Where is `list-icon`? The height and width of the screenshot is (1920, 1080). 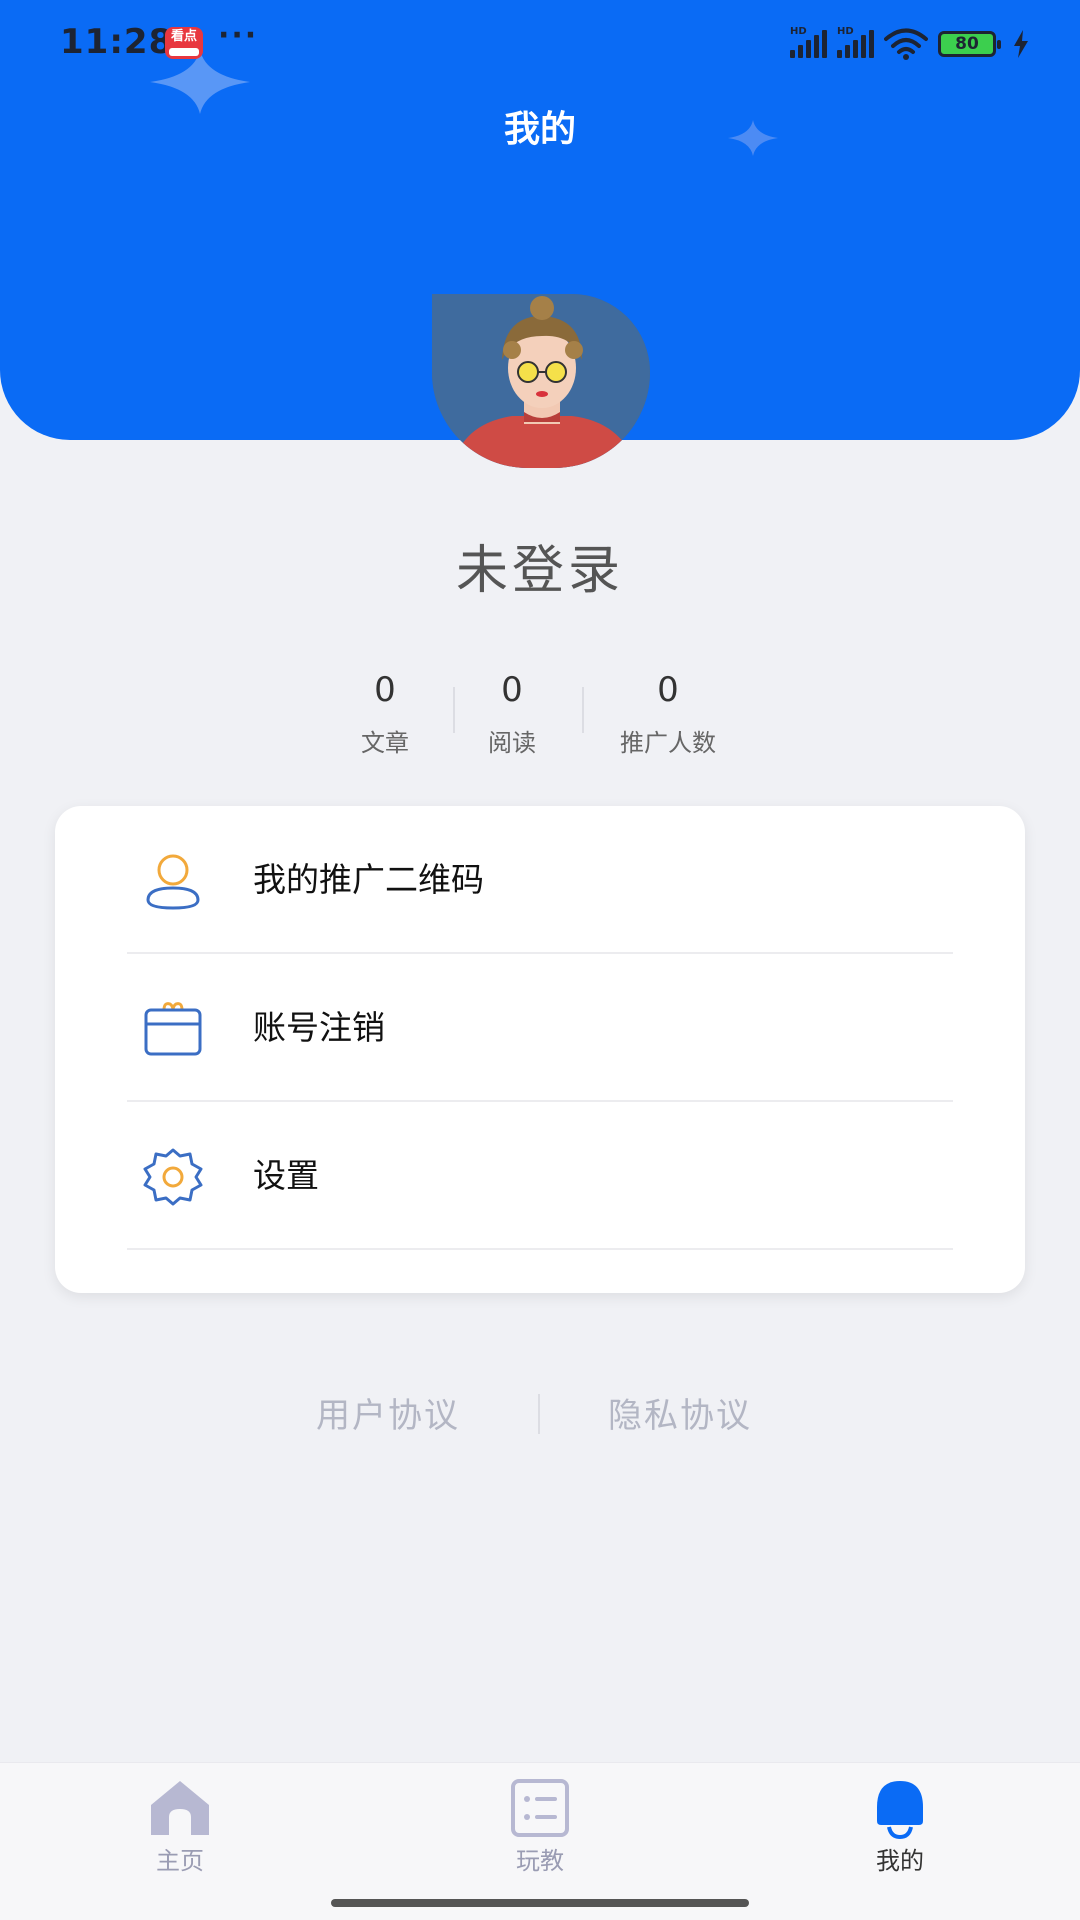 list-icon is located at coordinates (540, 1808).